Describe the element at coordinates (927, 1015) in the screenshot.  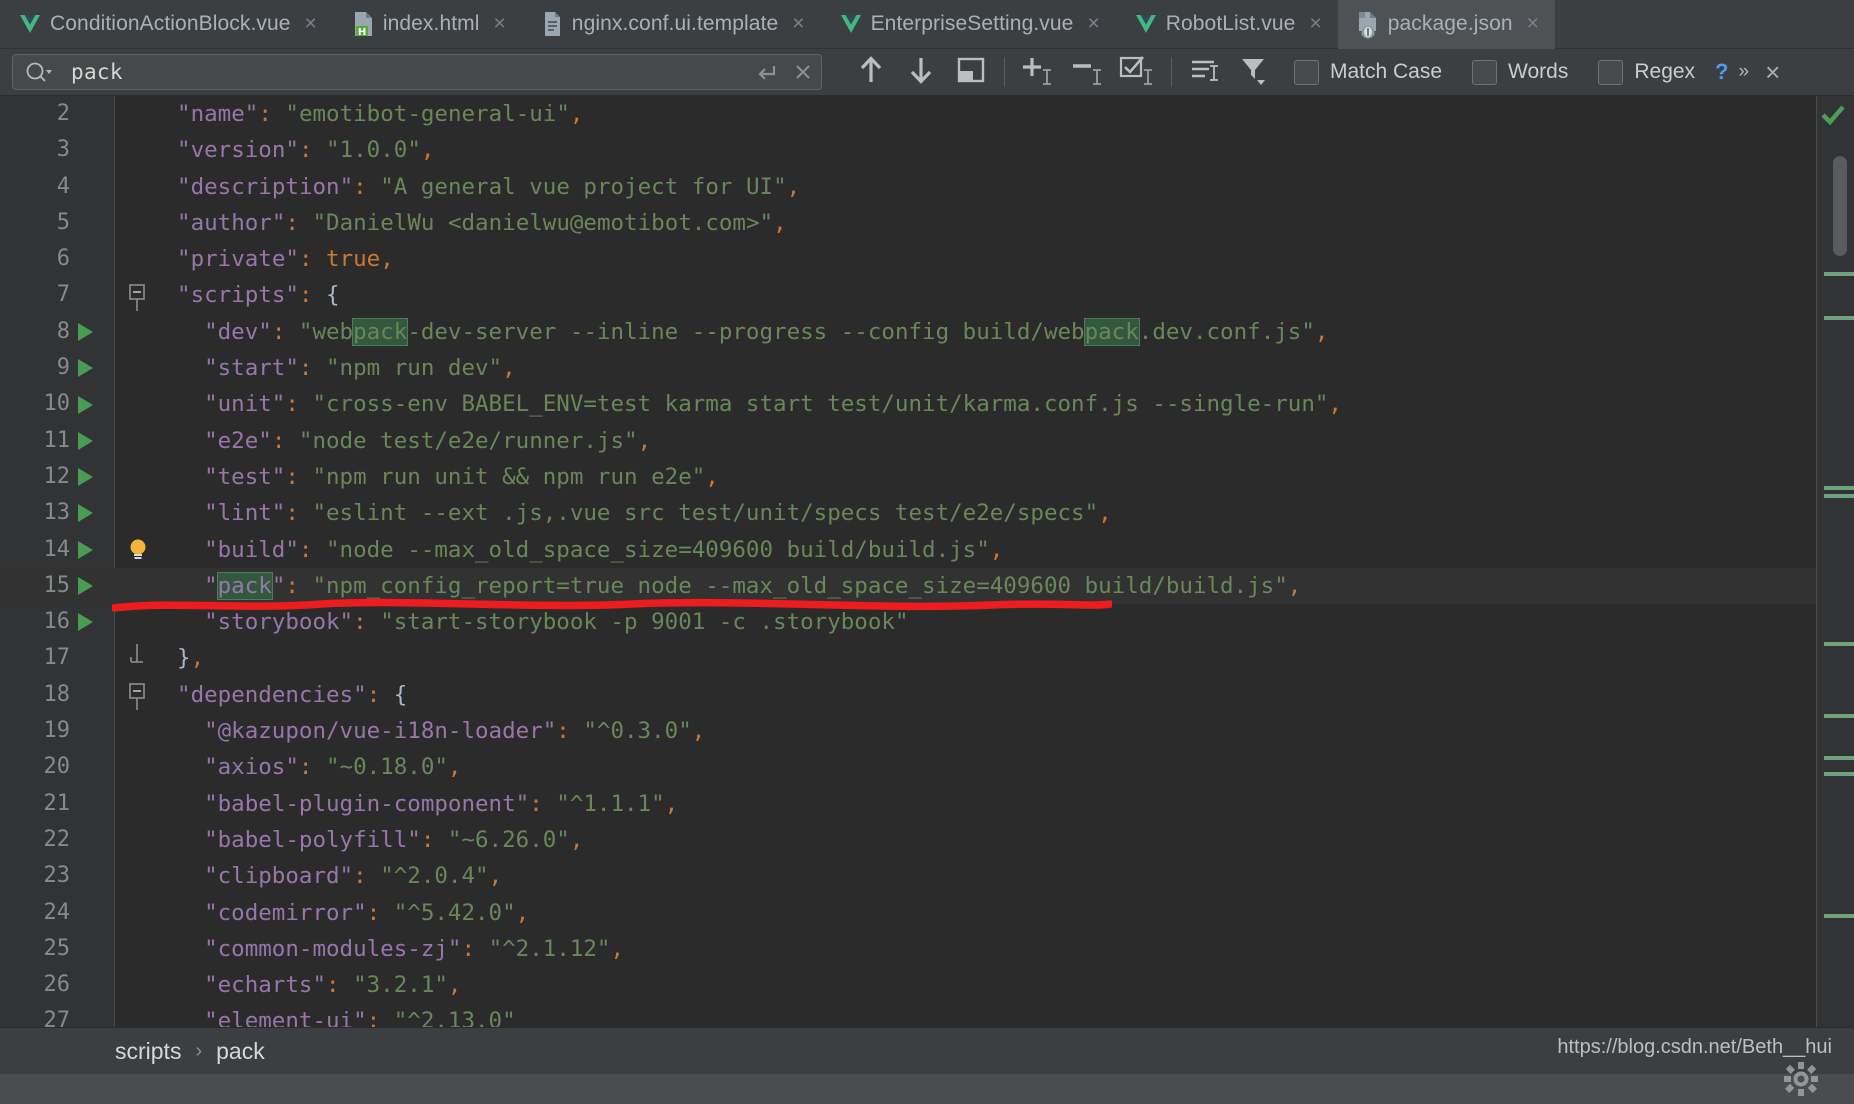
I see `code-line: 27 "element-ui": "^2.13.0"` at that location.